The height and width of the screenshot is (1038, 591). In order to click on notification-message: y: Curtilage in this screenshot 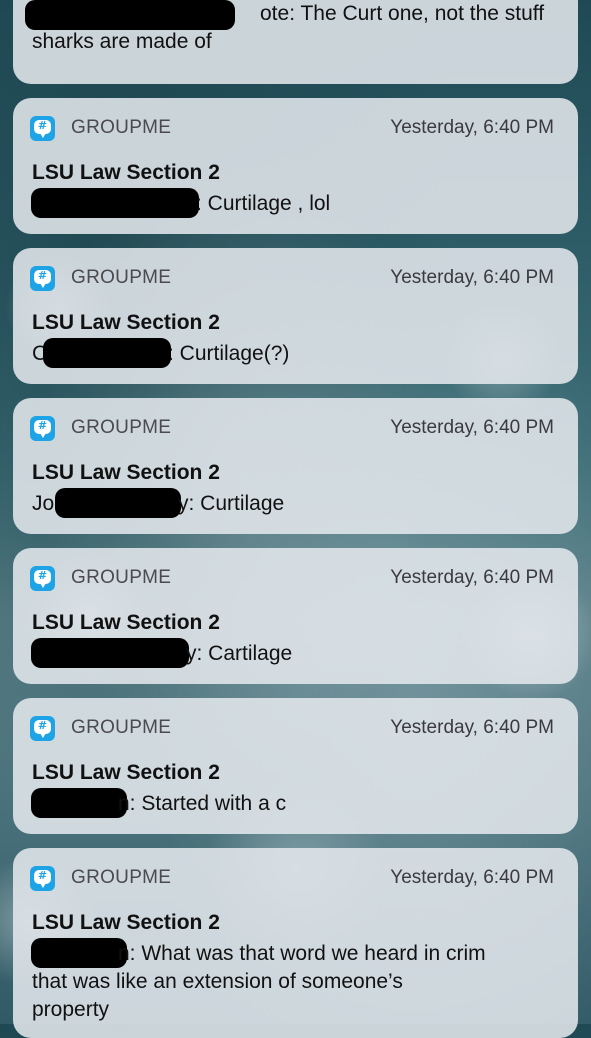, I will do `click(231, 503)`.